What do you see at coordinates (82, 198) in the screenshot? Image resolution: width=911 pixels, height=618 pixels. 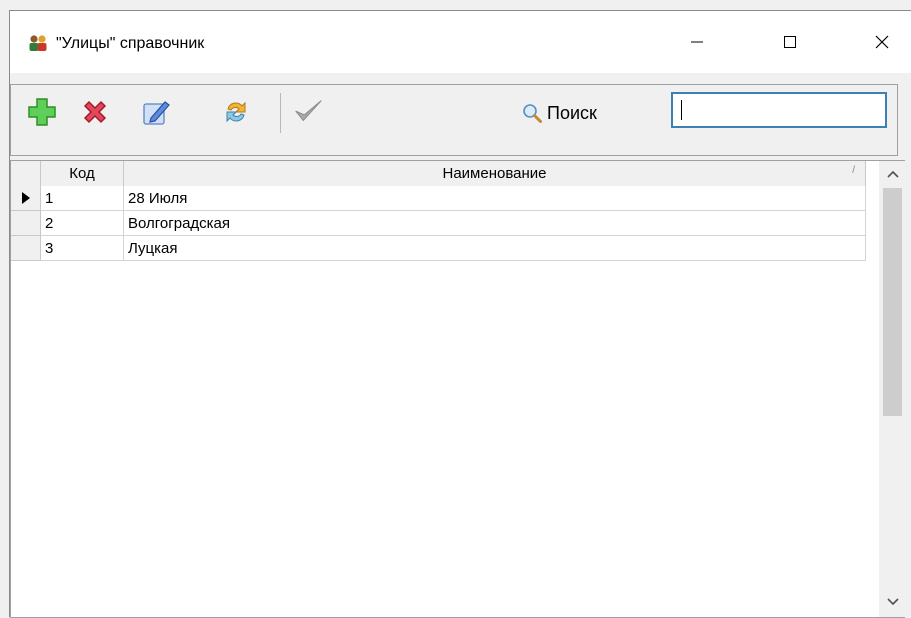 I see `cell-code: 1` at bounding box center [82, 198].